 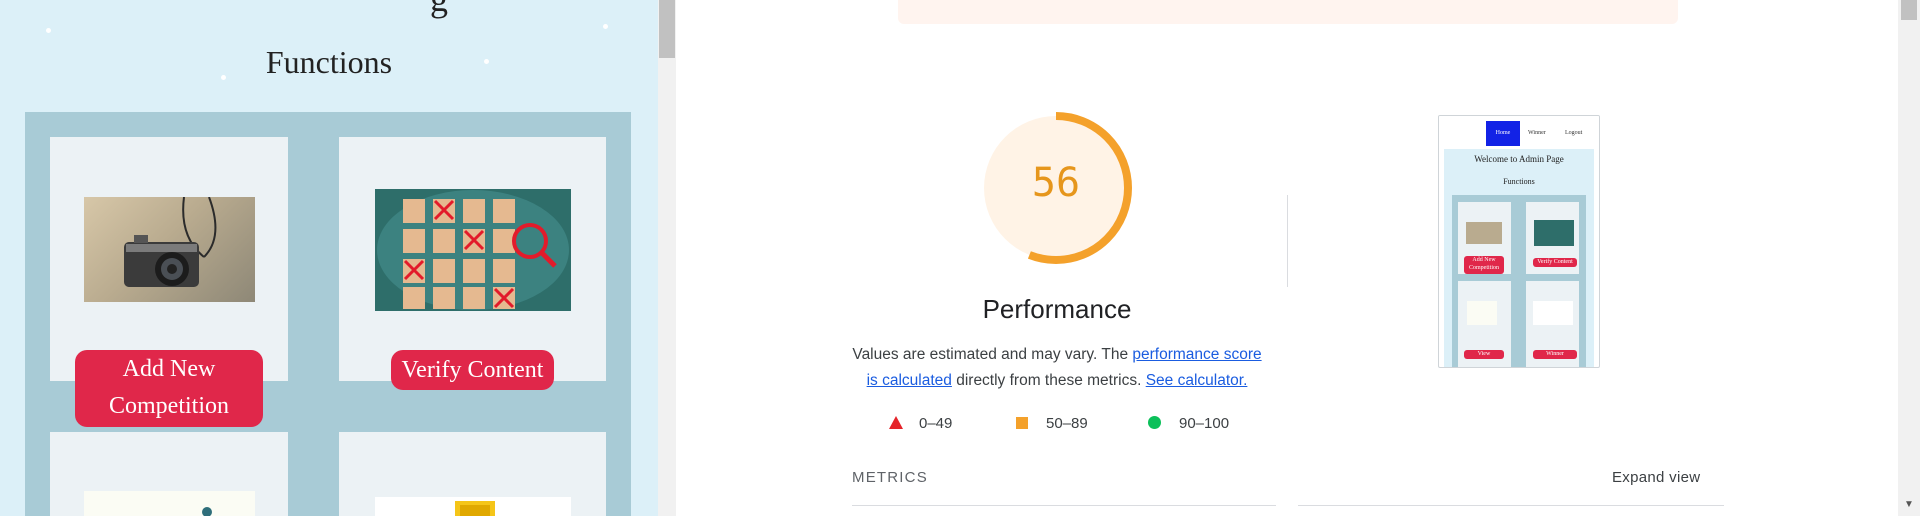 I want to click on warning-banner, so click(x=1288, y=12).